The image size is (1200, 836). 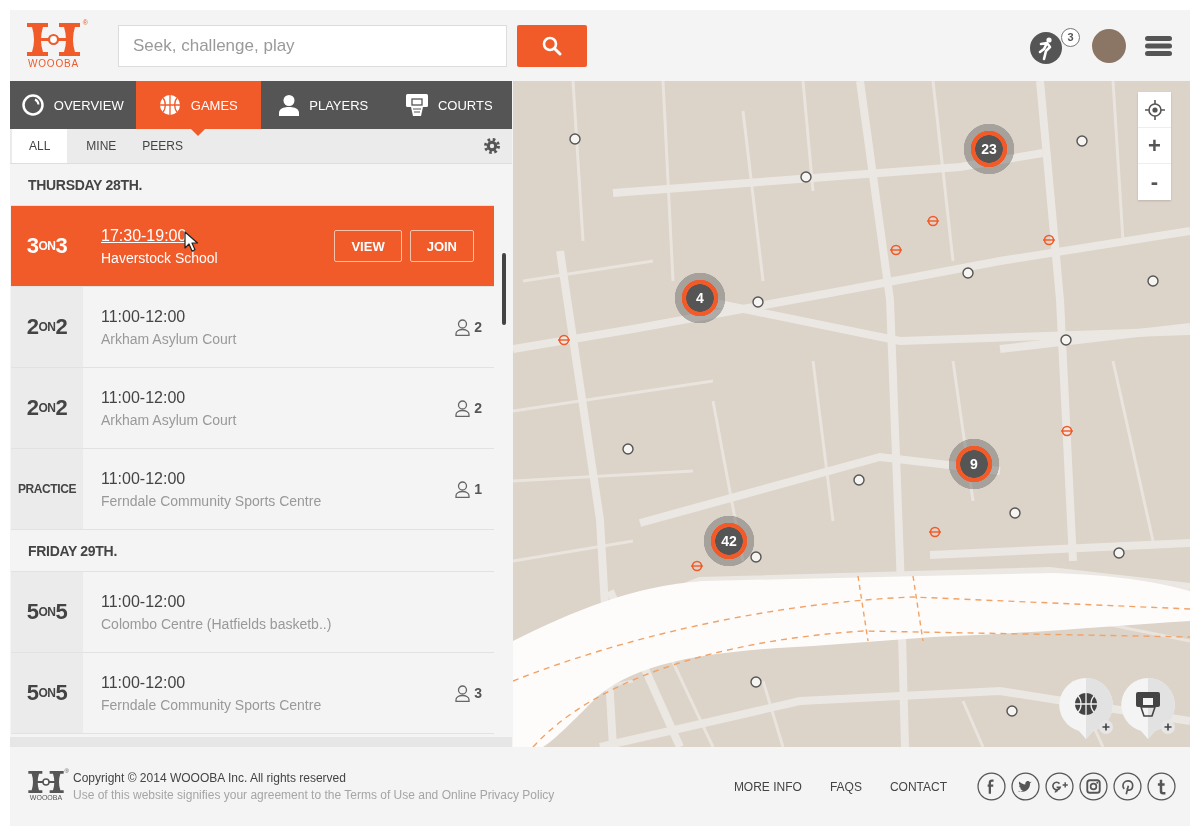 What do you see at coordinates (1093, 786) in the screenshot?
I see `instagram-icon` at bounding box center [1093, 786].